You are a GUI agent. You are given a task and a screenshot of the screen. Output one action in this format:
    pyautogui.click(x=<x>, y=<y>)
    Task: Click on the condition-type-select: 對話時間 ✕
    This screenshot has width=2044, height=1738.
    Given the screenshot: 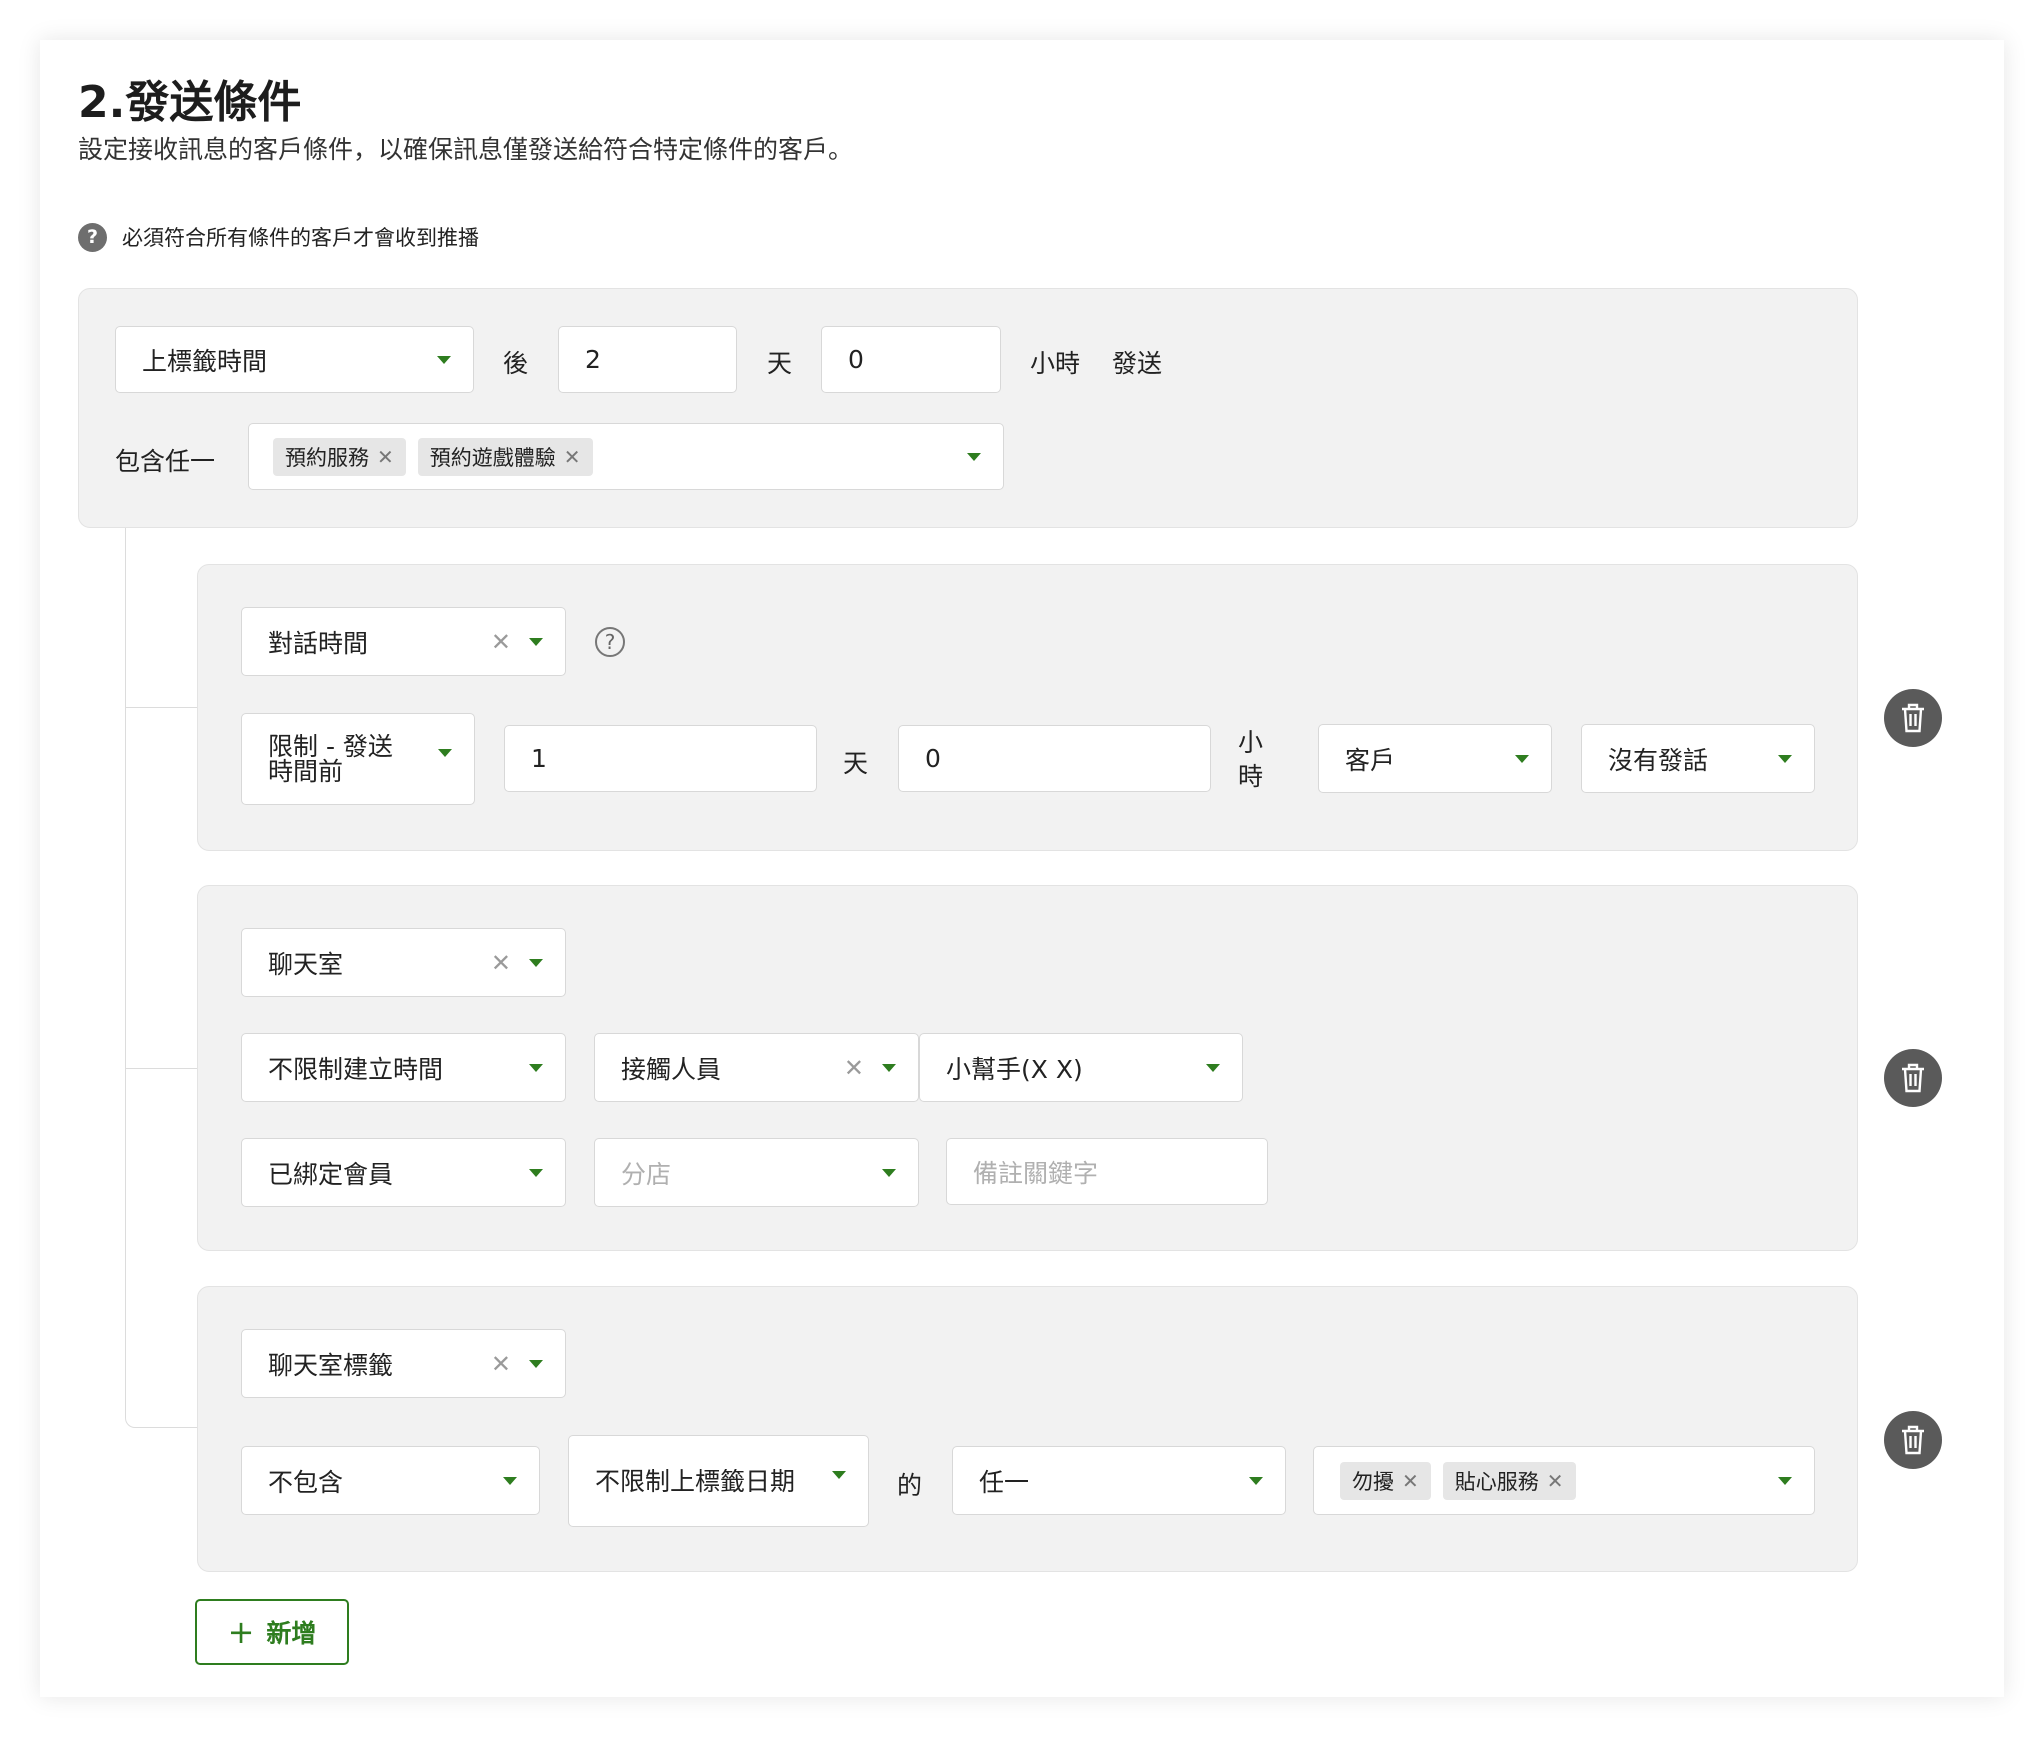 What is the action you would take?
    pyautogui.click(x=403, y=641)
    